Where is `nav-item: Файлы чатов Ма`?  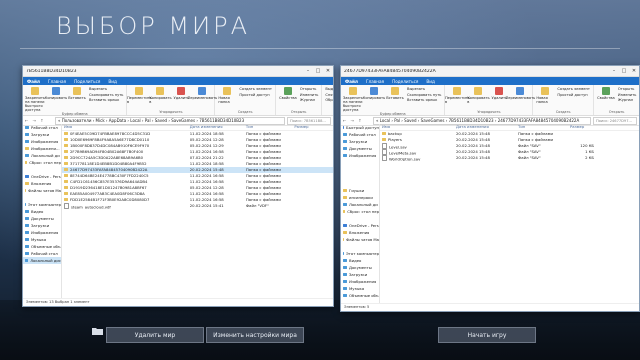
nav-item: Файлы чатов Ма is located at coordinates (360, 239).